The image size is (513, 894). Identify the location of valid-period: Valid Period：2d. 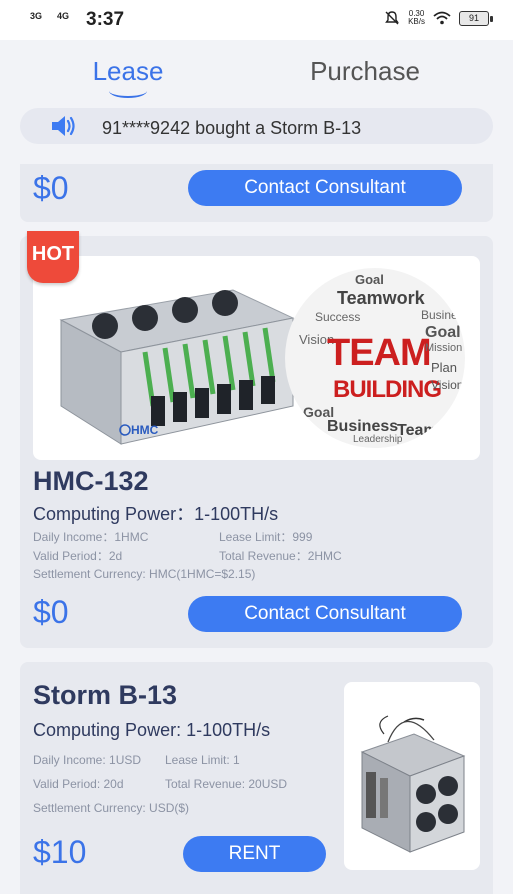
(78, 556).